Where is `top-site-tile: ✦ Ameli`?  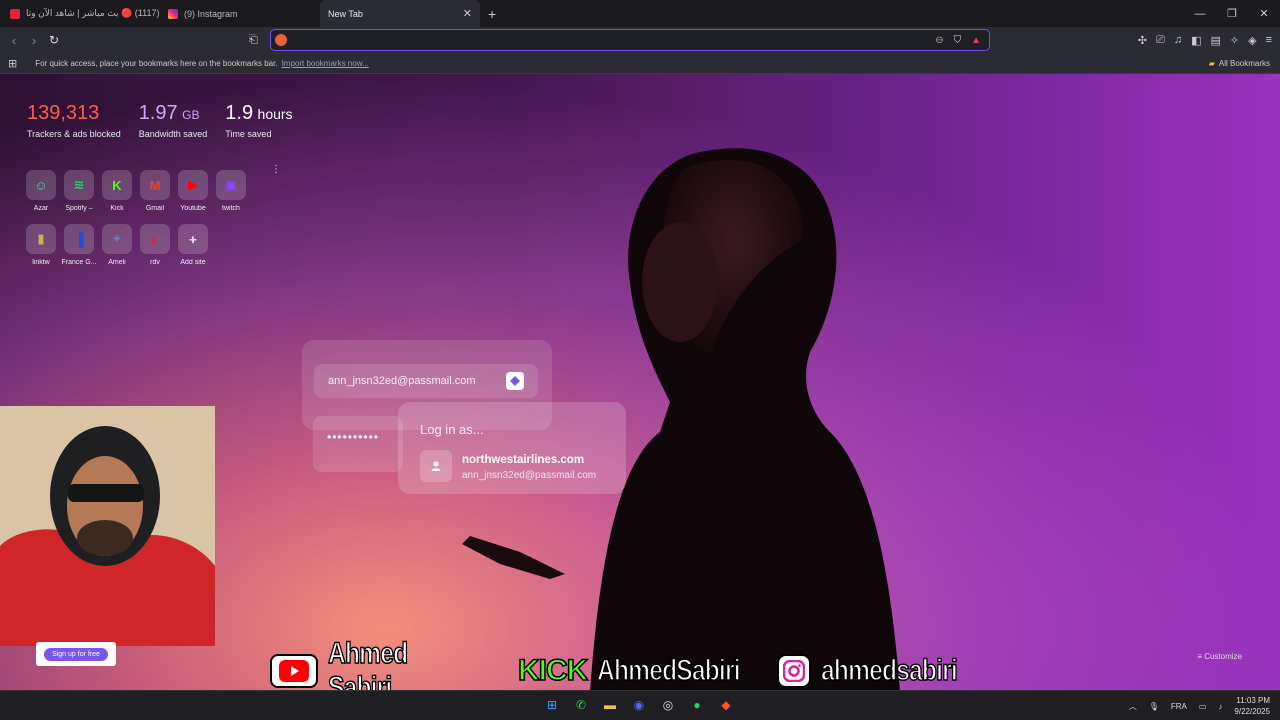 top-site-tile: ✦ Ameli is located at coordinates (117, 245).